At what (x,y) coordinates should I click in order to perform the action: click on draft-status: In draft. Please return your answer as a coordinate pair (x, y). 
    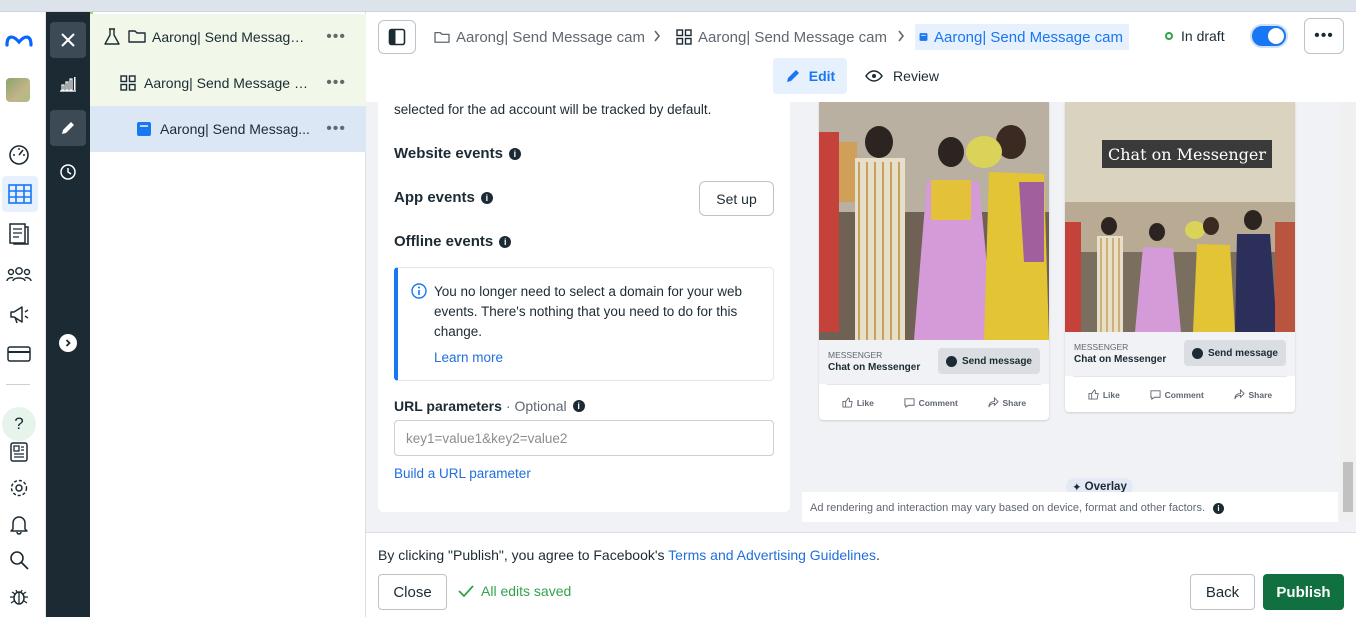
    Looking at the image, I should click on (1195, 36).